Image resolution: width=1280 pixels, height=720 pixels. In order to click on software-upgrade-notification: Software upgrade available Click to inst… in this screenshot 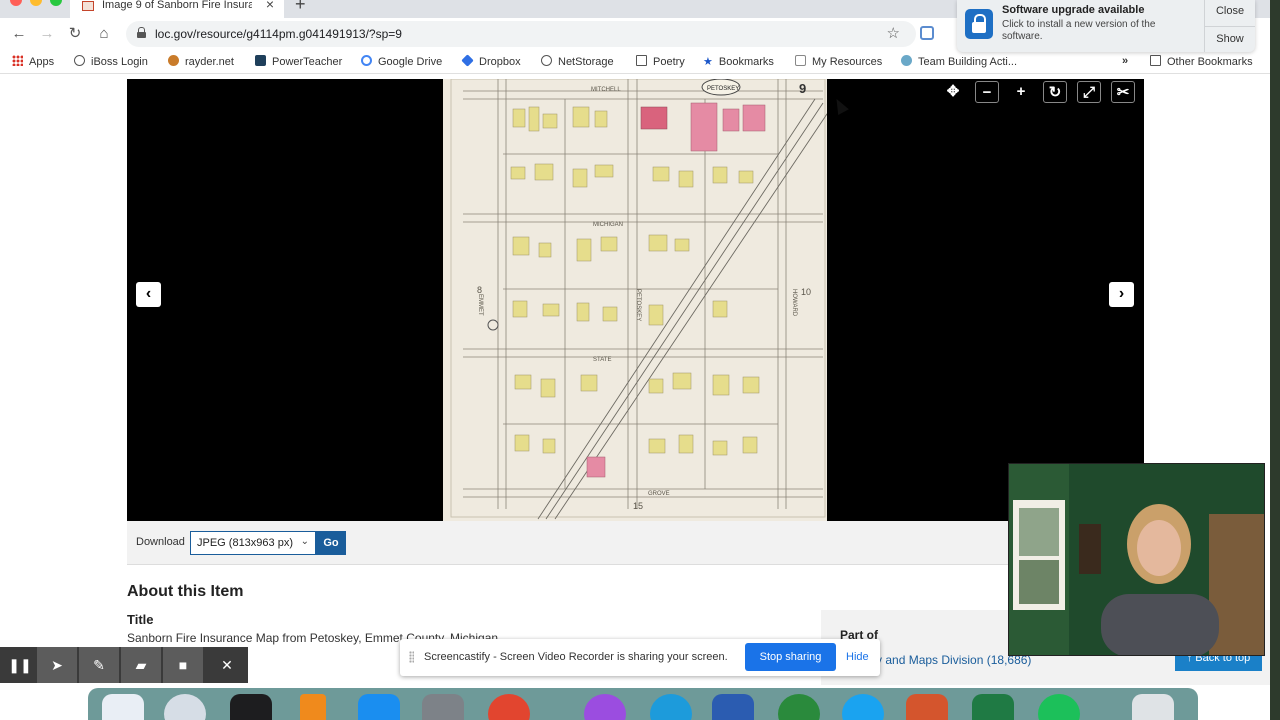, I will do `click(1106, 26)`.